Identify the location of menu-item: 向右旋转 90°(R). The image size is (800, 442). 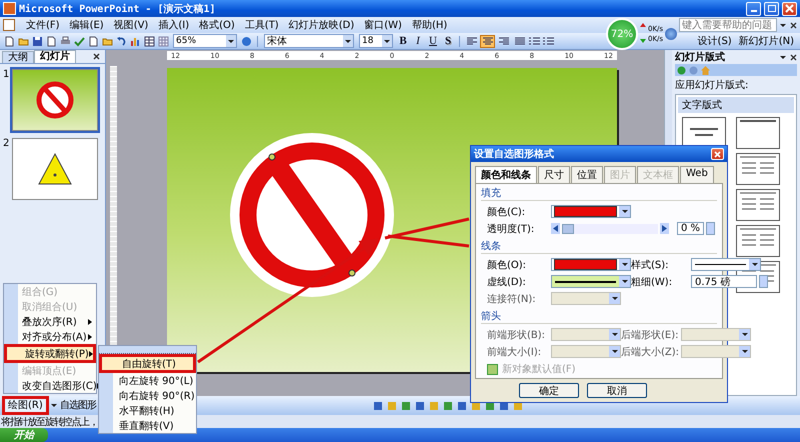
(147, 395).